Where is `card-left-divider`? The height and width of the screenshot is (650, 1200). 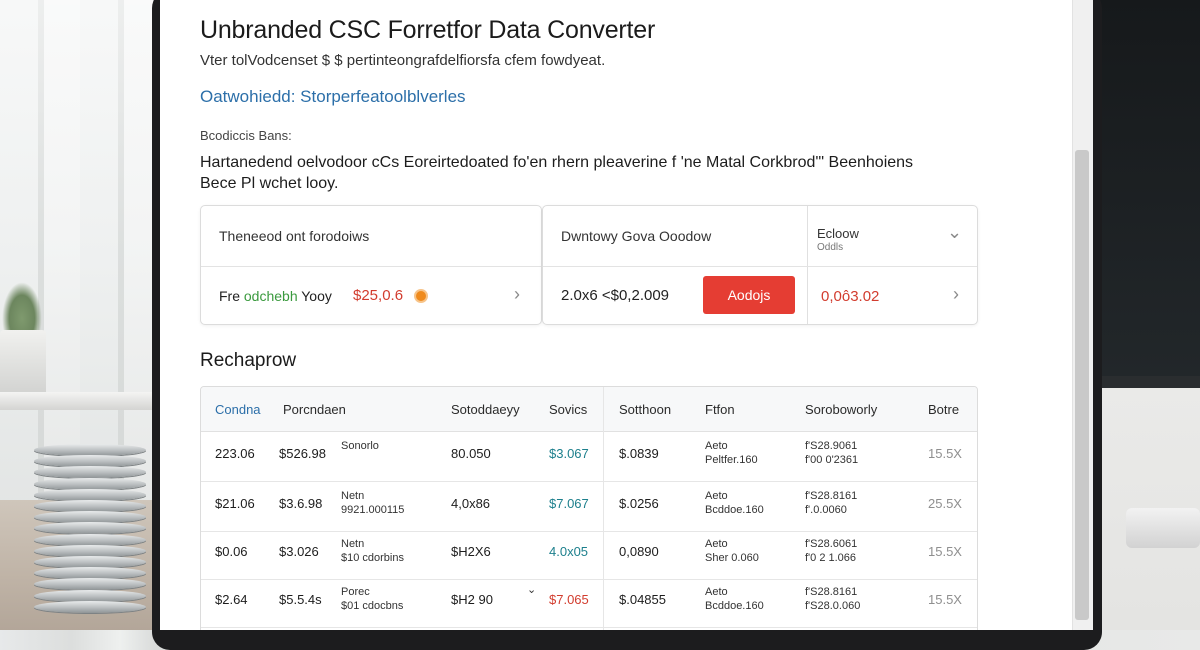
card-left-divider is located at coordinates (371, 266).